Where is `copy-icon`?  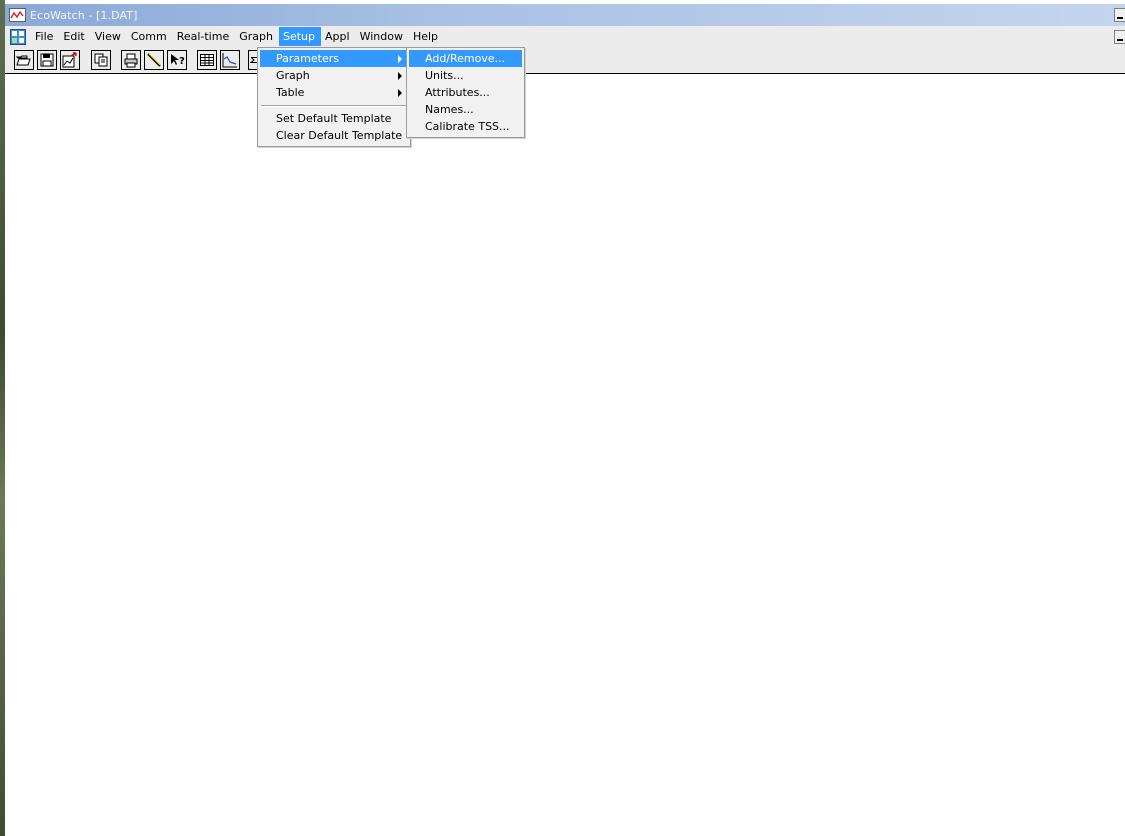
copy-icon is located at coordinates (101, 60).